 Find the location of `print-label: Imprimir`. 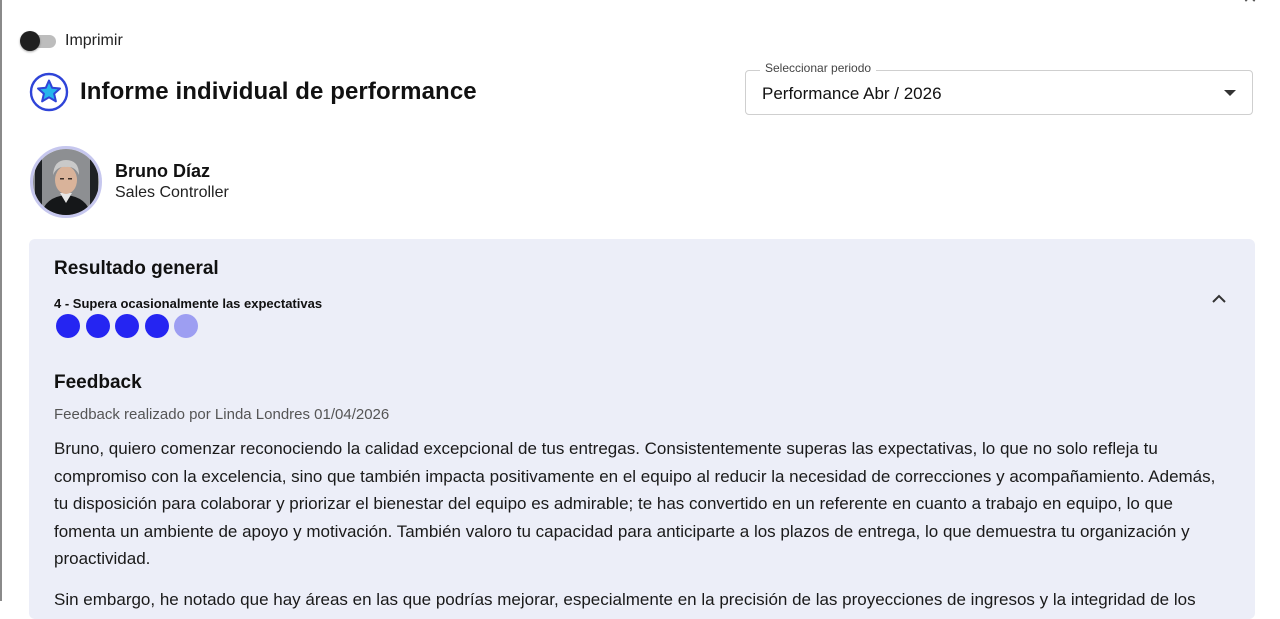

print-label: Imprimir is located at coordinates (94, 40).